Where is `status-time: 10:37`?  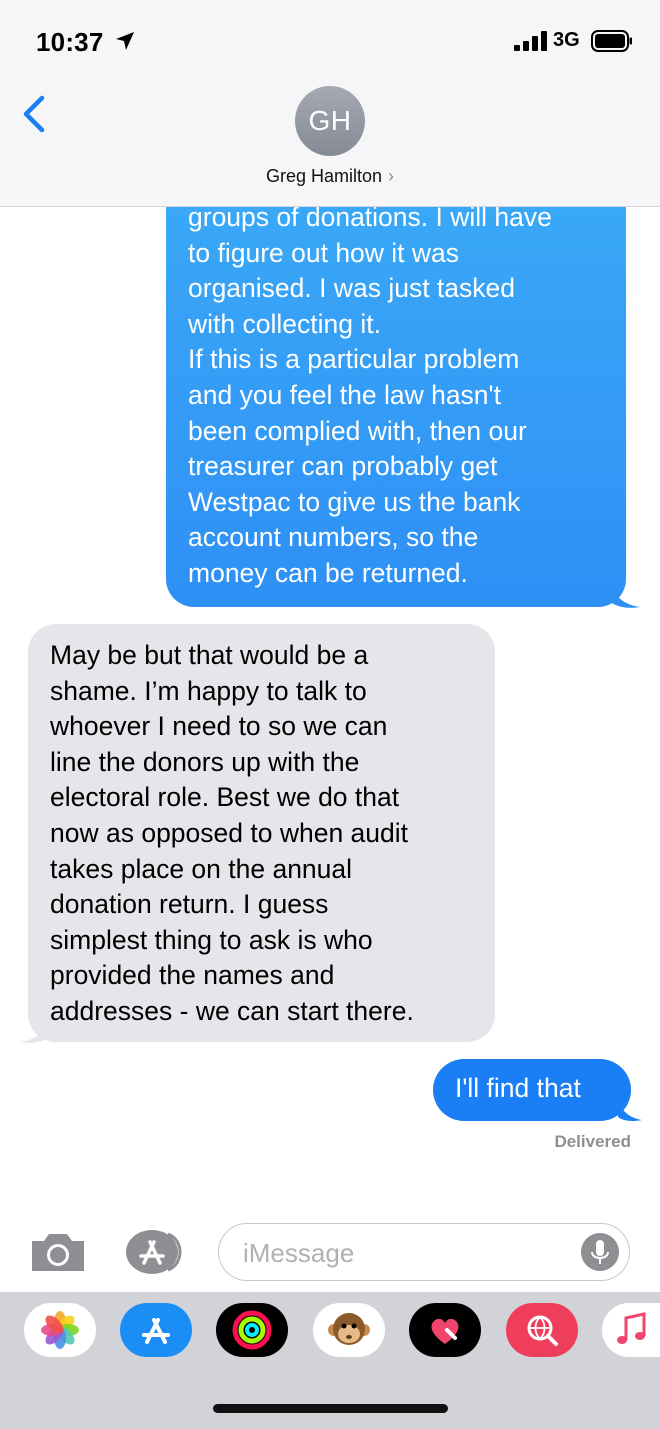
status-time: 10:37 is located at coordinates (70, 42).